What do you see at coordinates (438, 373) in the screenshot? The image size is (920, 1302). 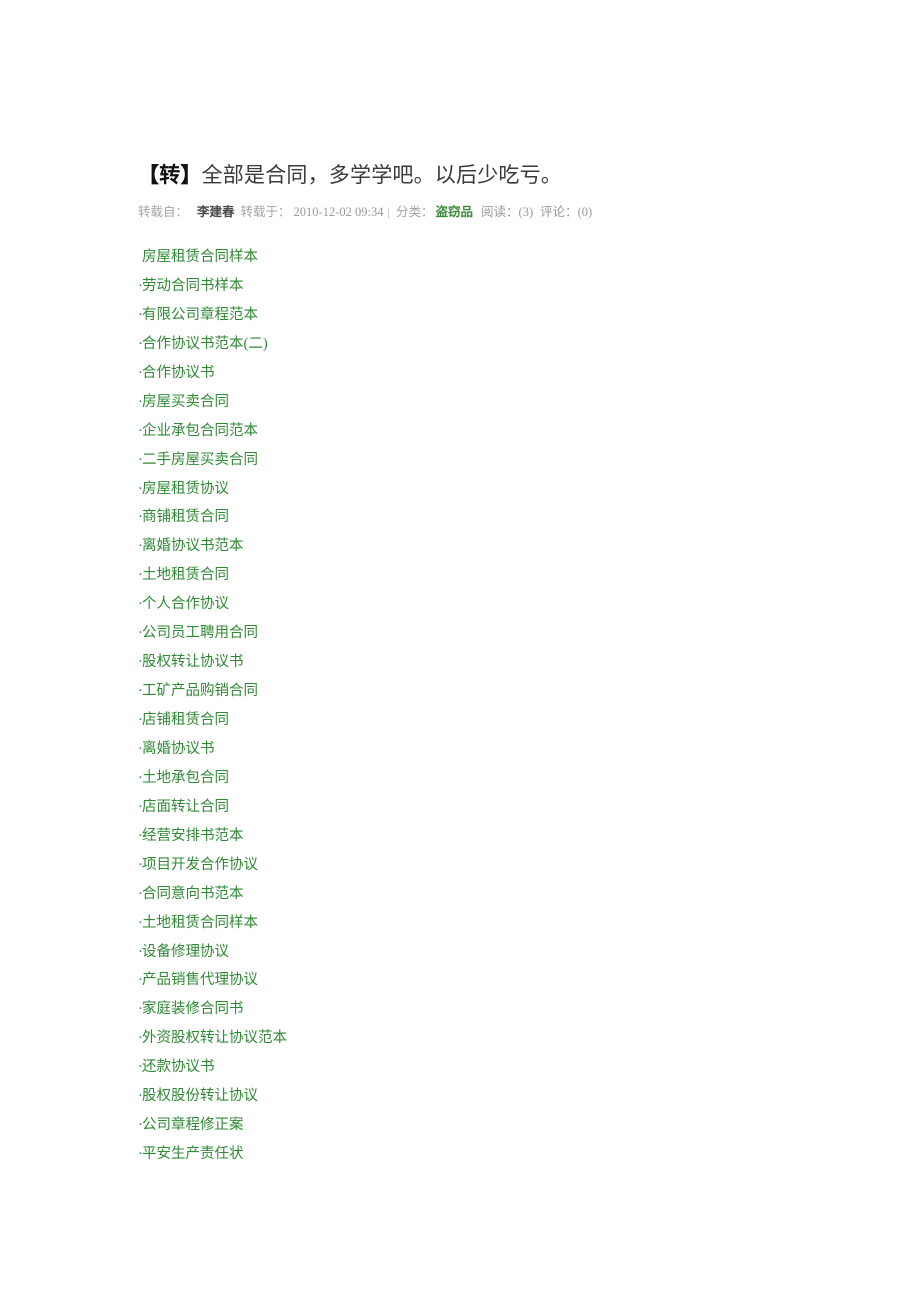 I see `list-item: ·合作协议书` at bounding box center [438, 373].